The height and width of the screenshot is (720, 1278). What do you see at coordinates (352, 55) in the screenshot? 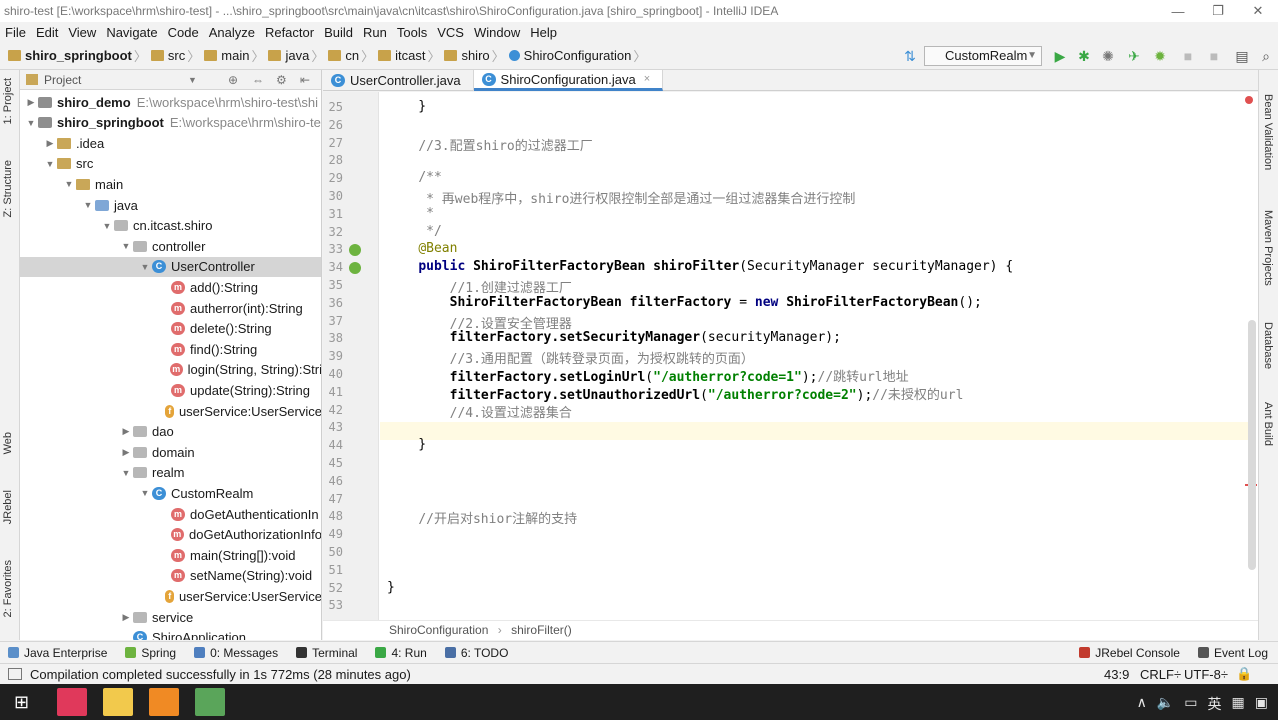
I see `breadcrumb-item: cn` at bounding box center [352, 55].